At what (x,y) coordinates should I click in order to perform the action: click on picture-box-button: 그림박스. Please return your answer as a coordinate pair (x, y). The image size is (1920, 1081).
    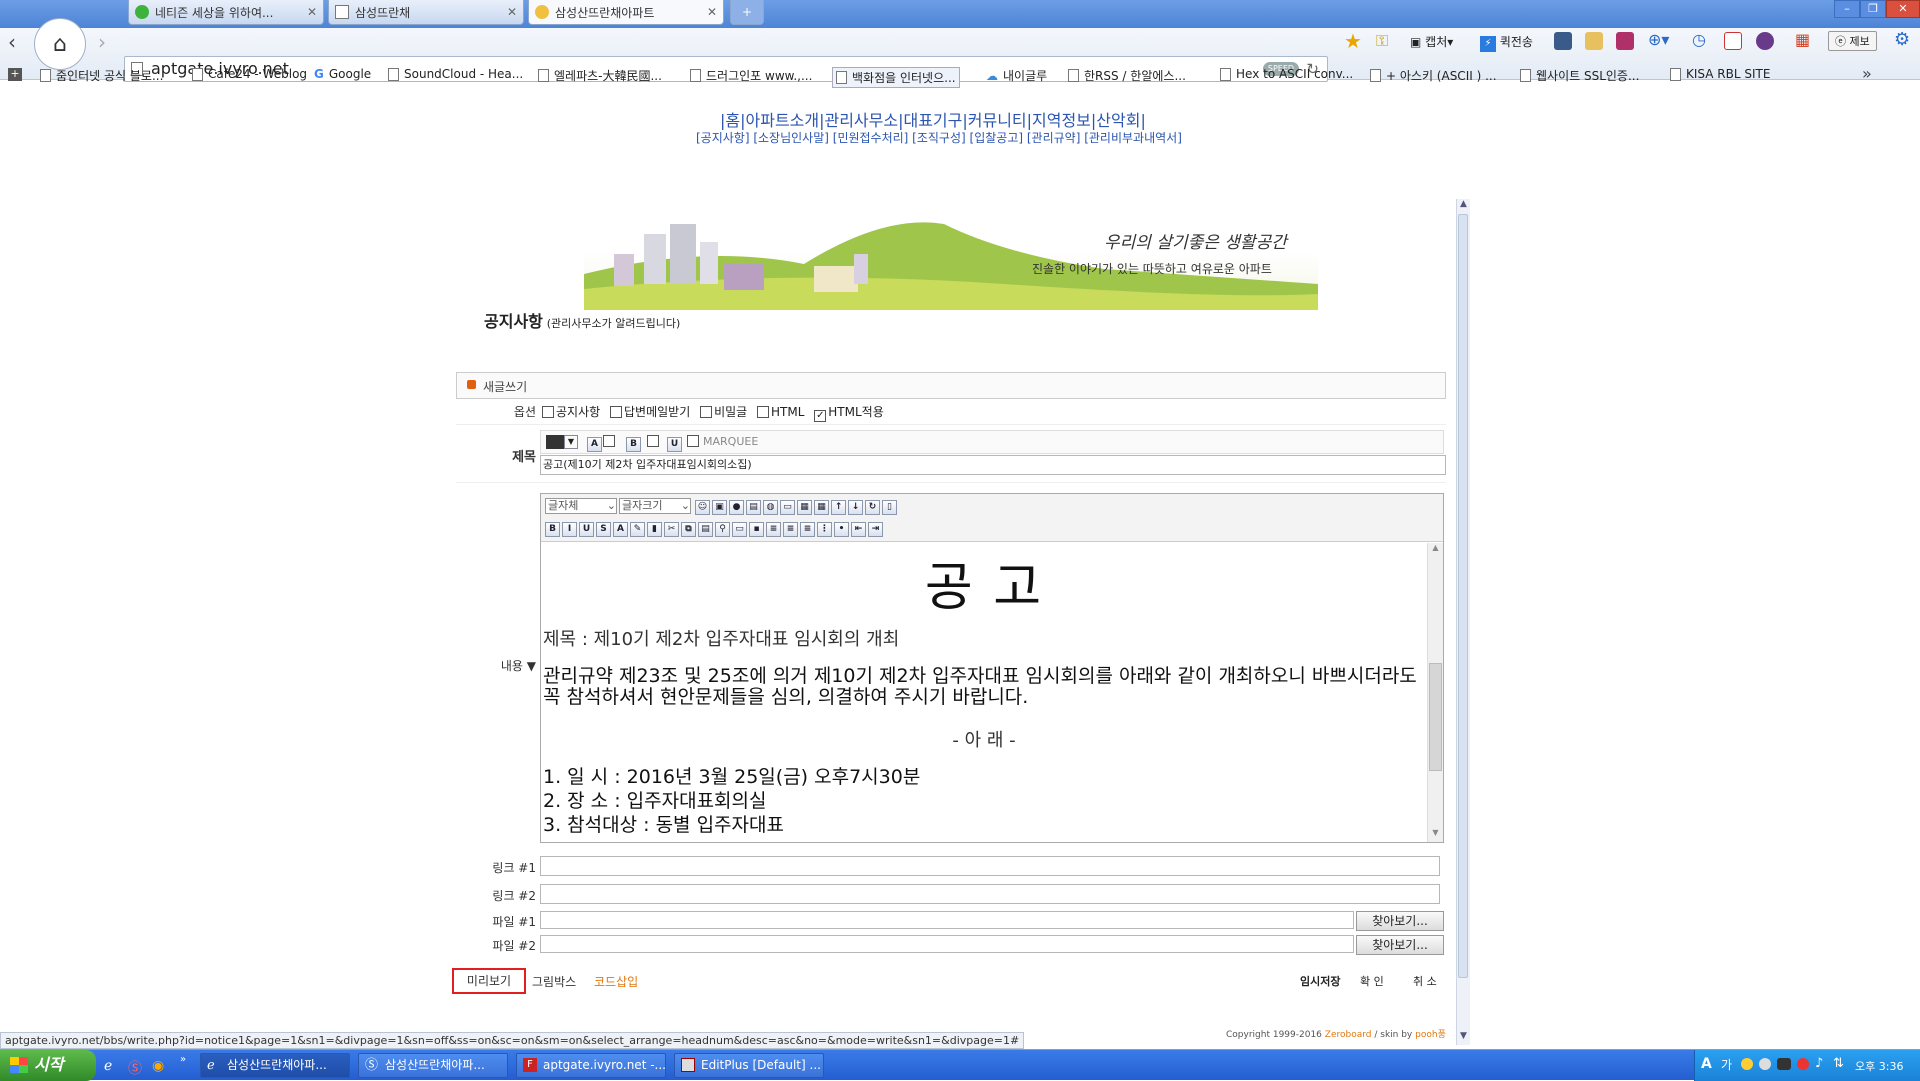
    Looking at the image, I should click on (554, 981).